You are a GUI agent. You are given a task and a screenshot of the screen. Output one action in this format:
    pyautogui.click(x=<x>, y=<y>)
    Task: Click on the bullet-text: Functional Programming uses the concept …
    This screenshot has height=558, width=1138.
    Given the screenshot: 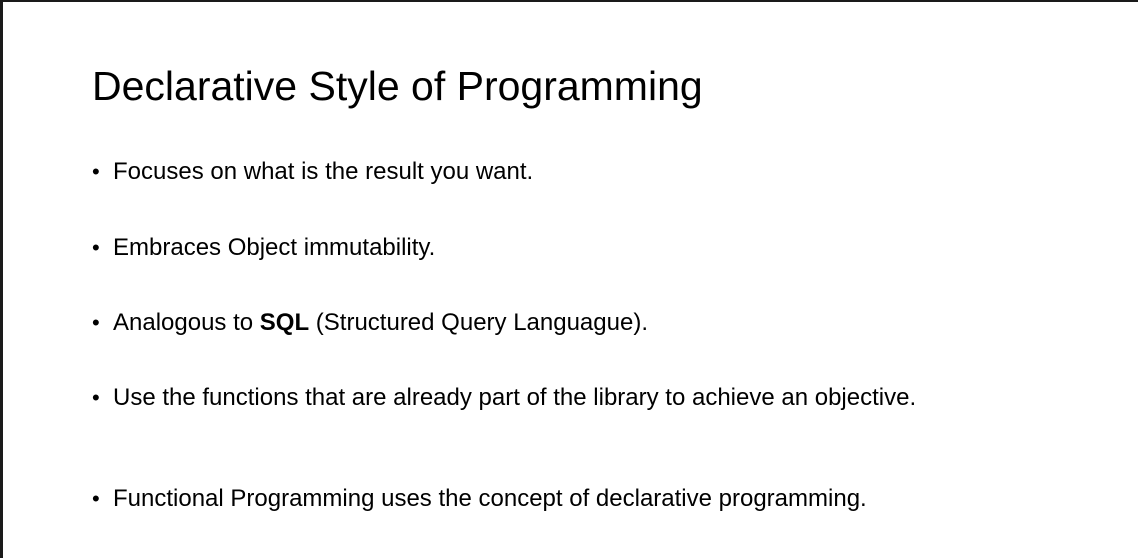 What is the action you would take?
    pyautogui.click(x=490, y=498)
    